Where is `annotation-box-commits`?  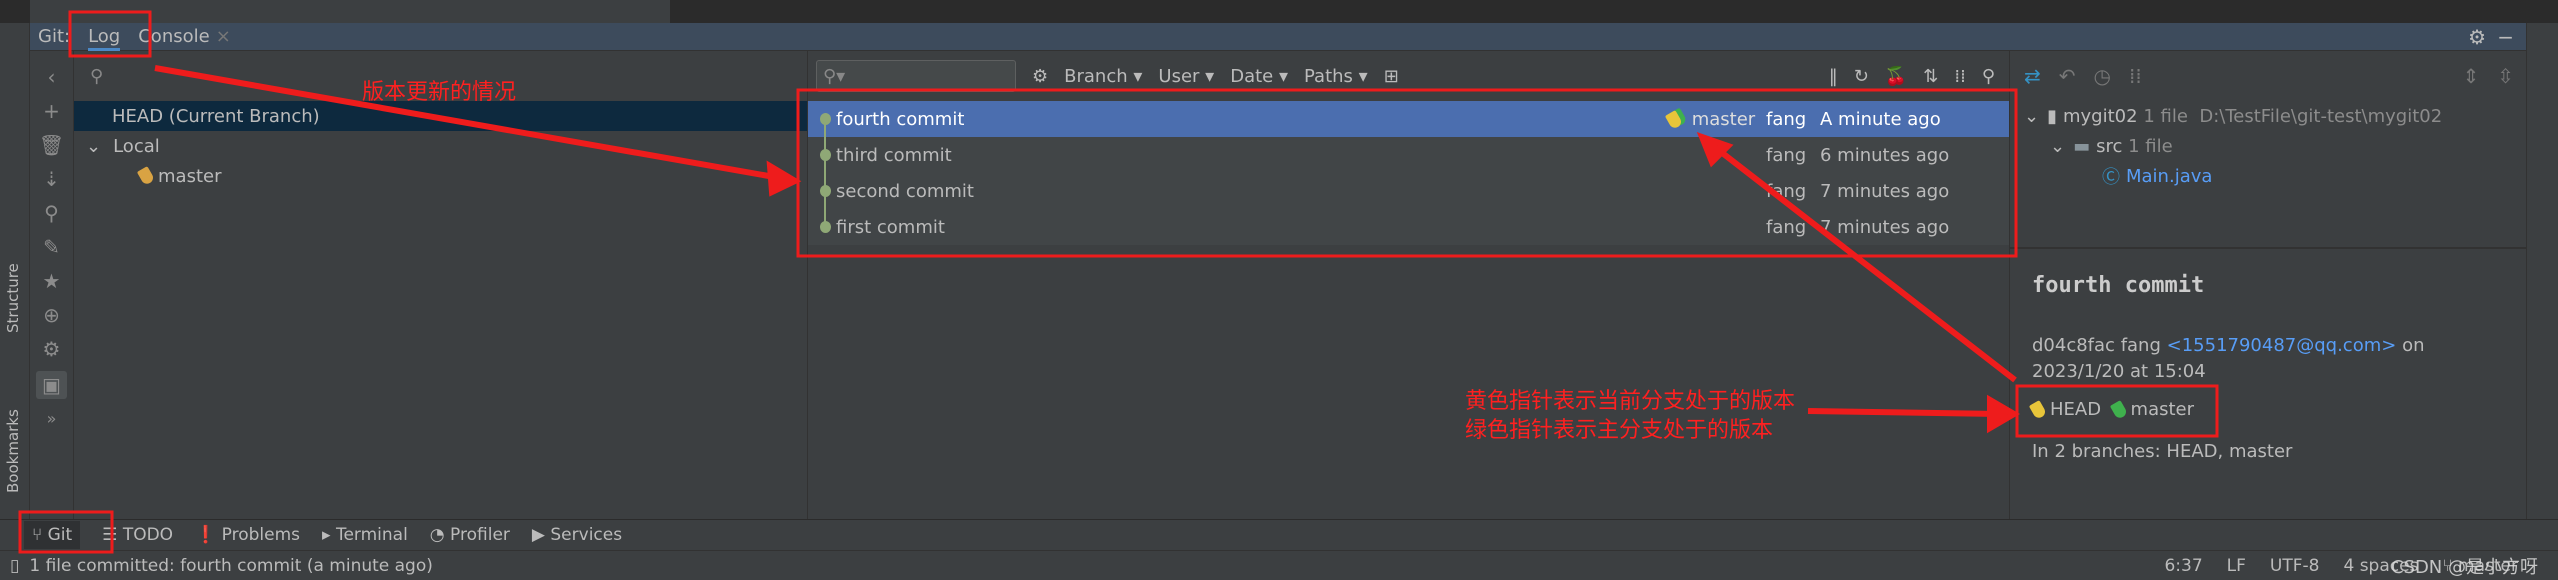
annotation-box-commits is located at coordinates (1407, 173).